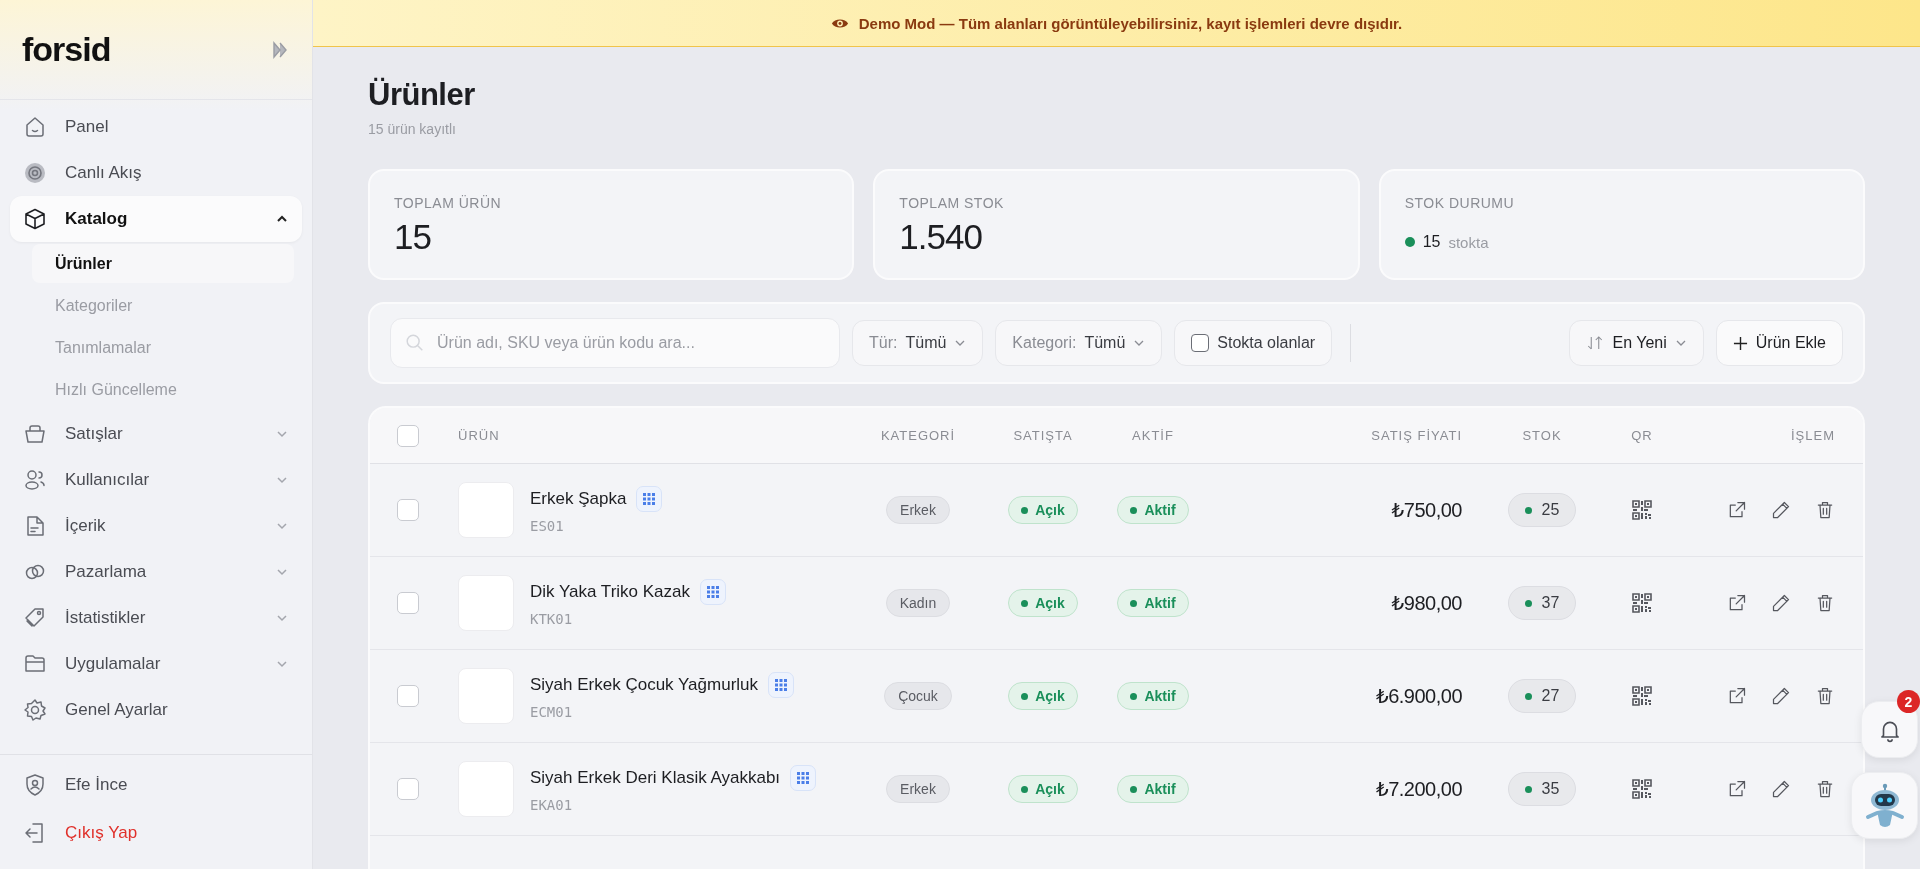 This screenshot has height=869, width=1920. Describe the element at coordinates (415, 343) in the screenshot. I see `search-icon` at that location.